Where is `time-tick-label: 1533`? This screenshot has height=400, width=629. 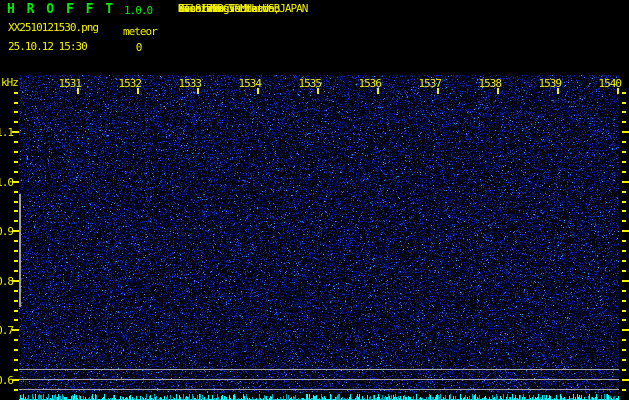
time-tick-label: 1533 is located at coordinates (190, 83).